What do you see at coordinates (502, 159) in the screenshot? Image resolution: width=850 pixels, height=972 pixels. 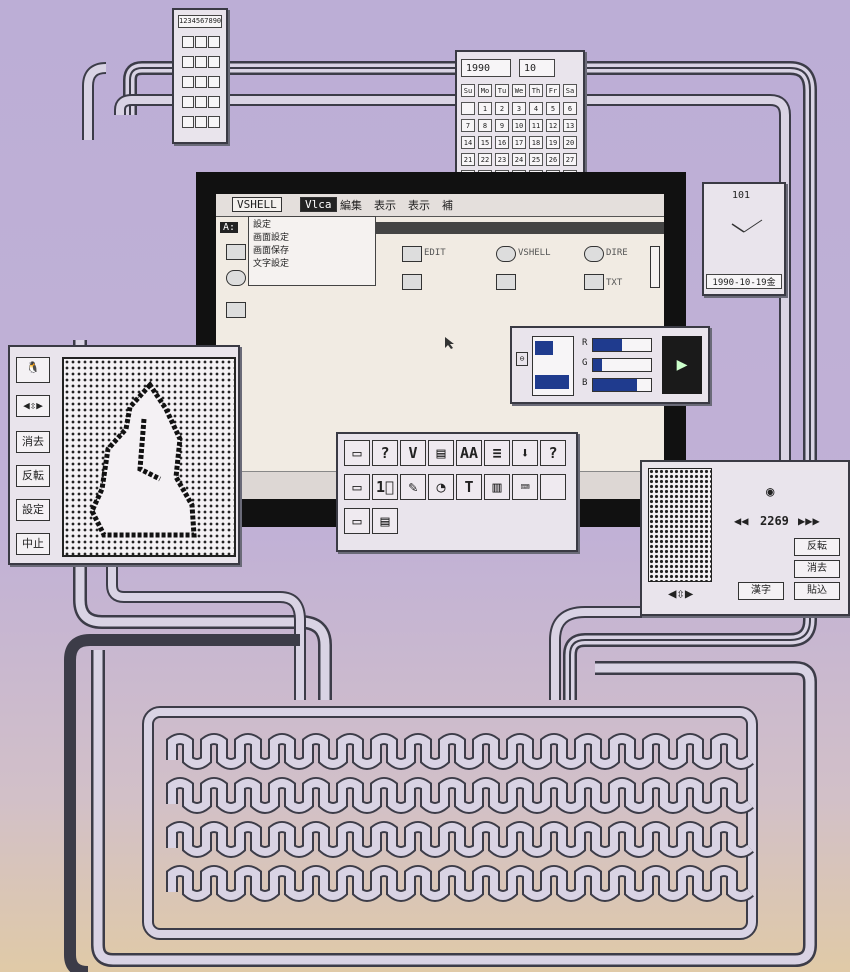 I see `calendar-day: 23` at bounding box center [502, 159].